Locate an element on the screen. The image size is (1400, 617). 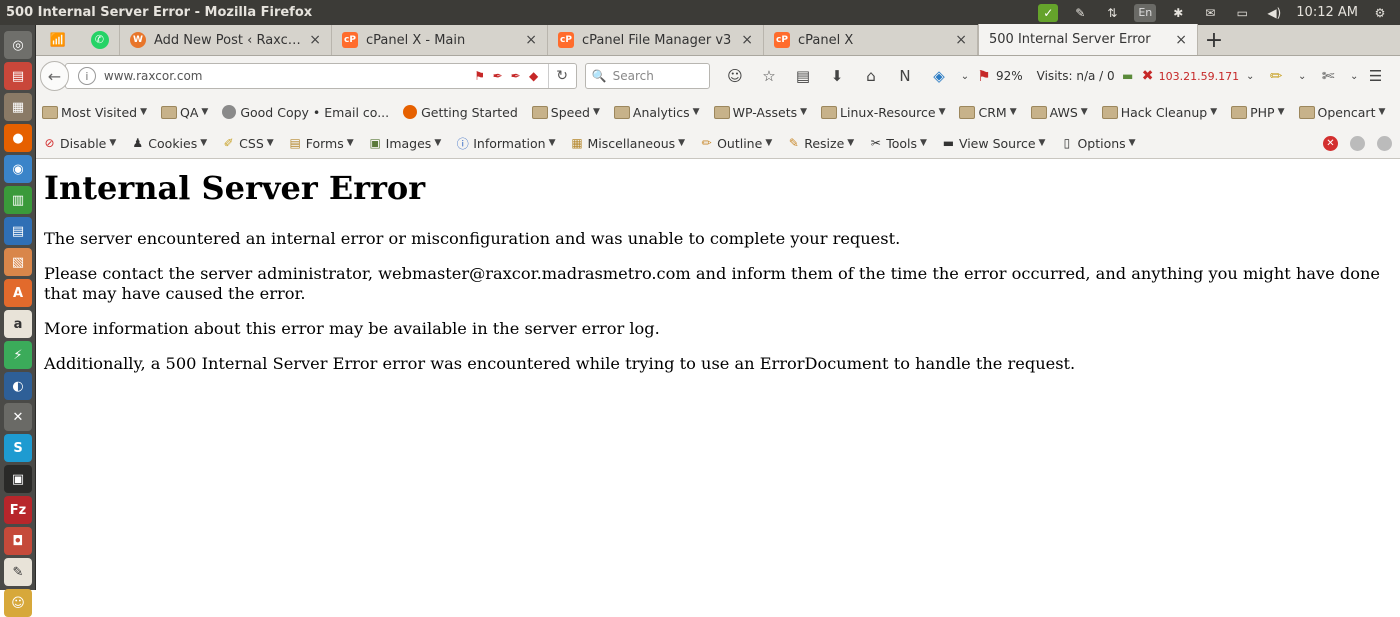
power-gear-icon: ⚙ is located at coordinates (1380, 13).